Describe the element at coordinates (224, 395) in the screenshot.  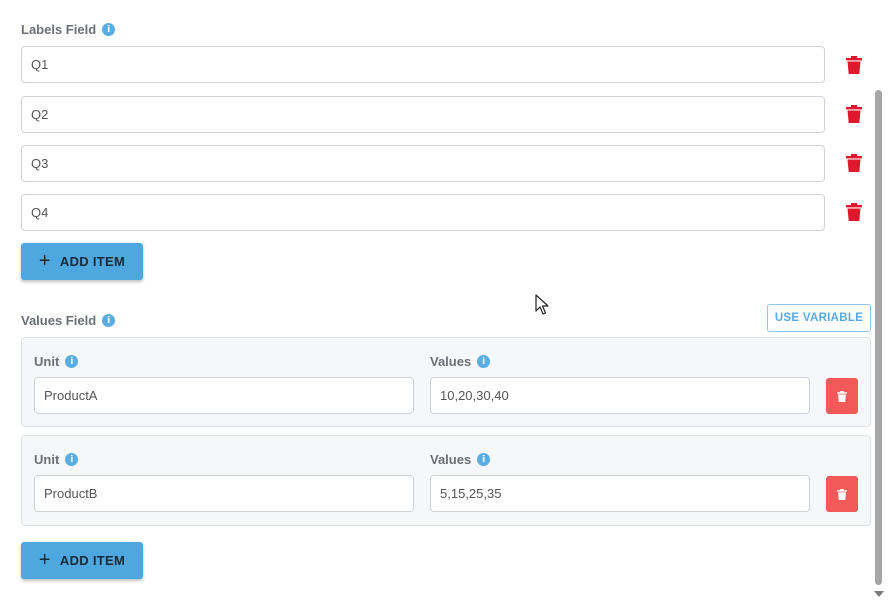
I see `unit-input: ProductA` at that location.